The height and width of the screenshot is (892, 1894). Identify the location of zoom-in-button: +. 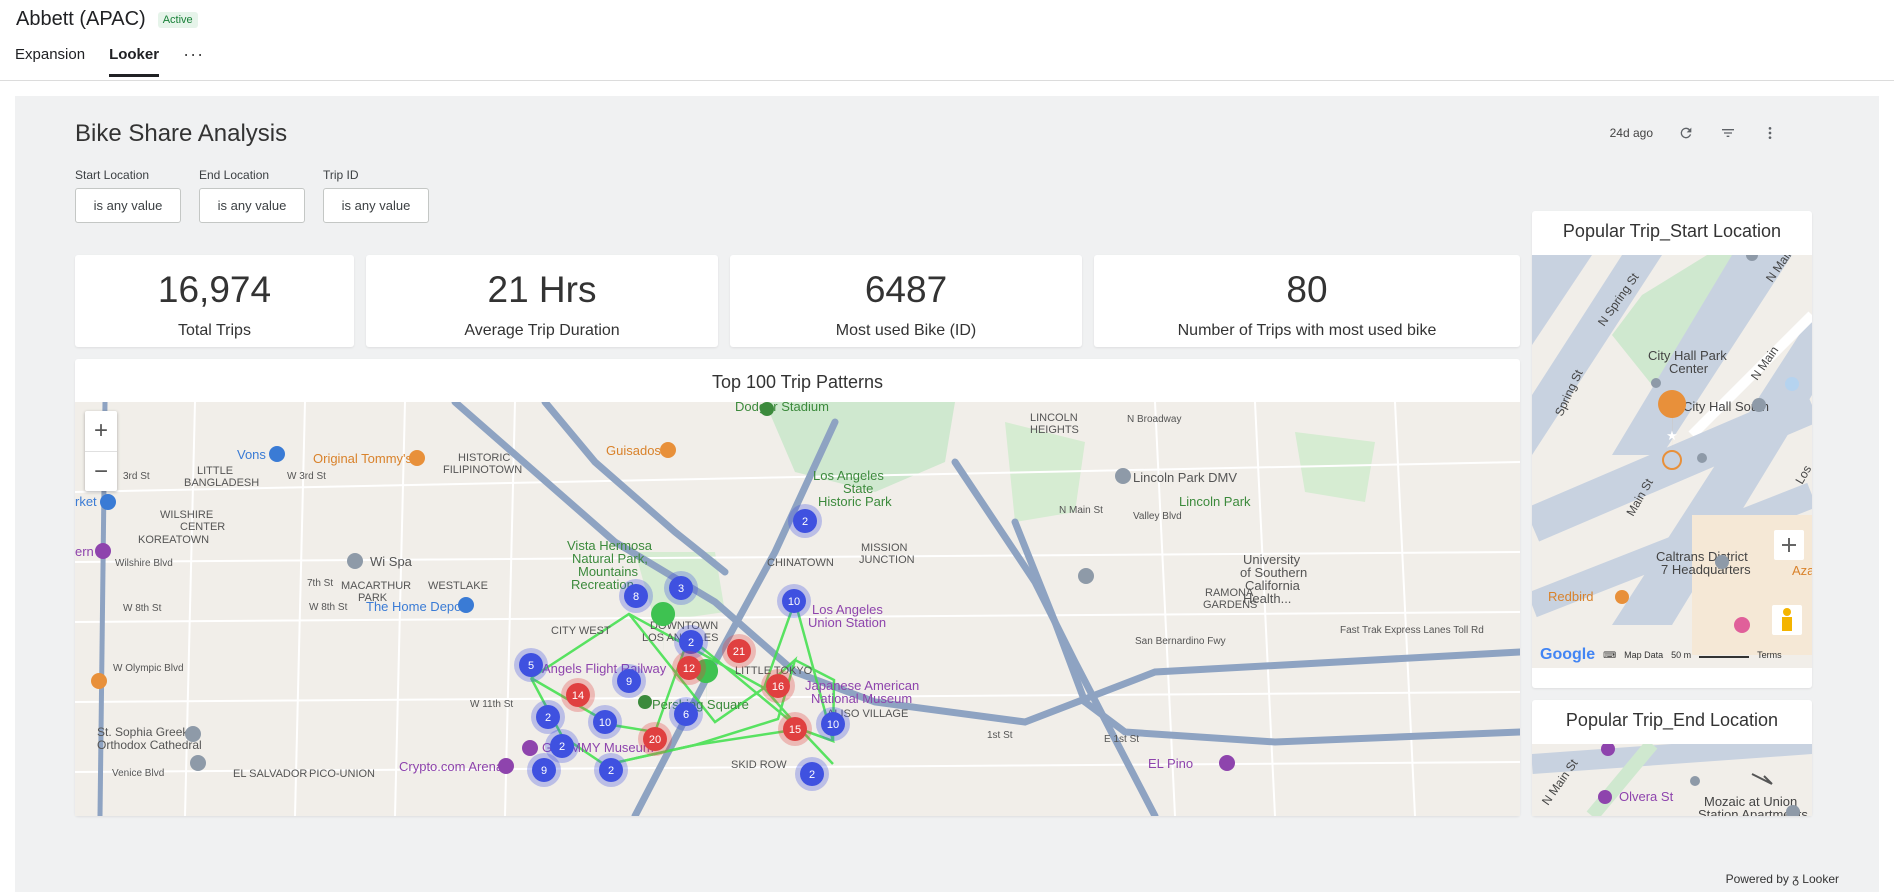
(101, 431).